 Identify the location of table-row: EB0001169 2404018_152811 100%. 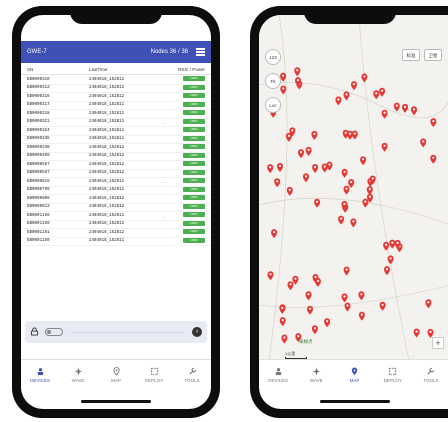
(116, 241).